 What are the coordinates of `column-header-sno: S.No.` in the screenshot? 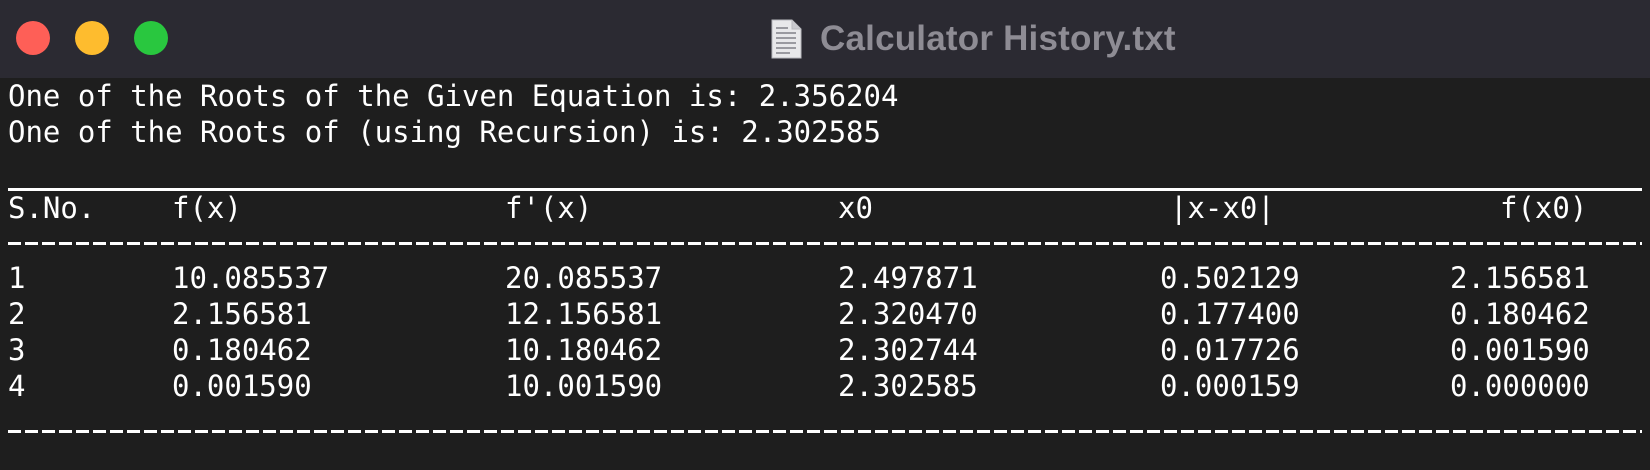 It's located at (52, 208).